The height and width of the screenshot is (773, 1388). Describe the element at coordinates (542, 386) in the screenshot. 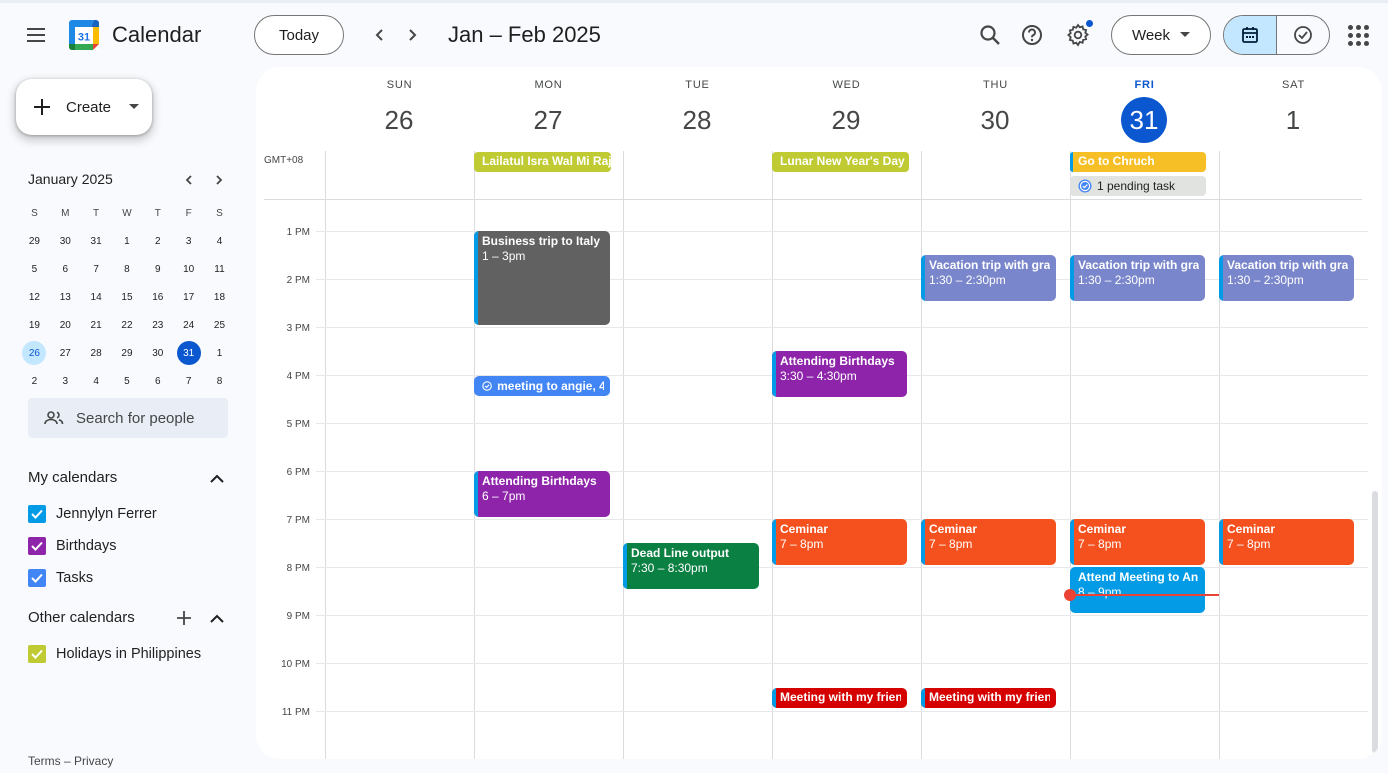

I see `task-meeting-angie: meeting to angie, 4pm` at that location.